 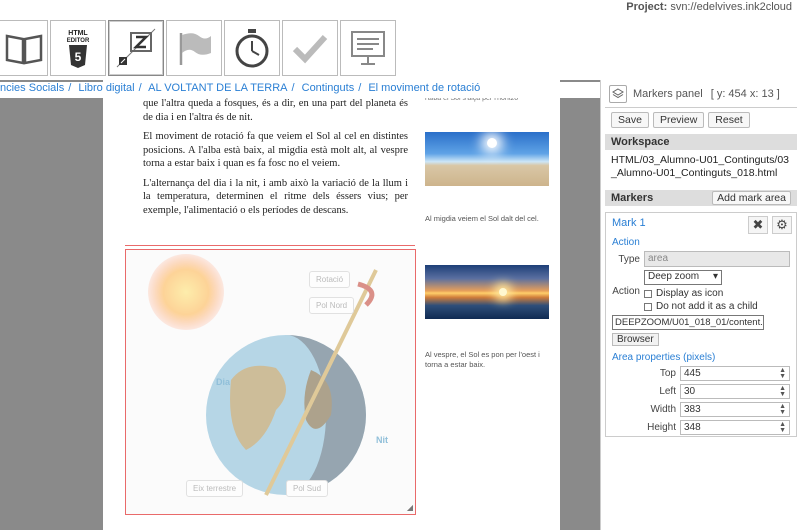 What do you see at coordinates (630, 120) in the screenshot?
I see `save-button: Save` at bounding box center [630, 120].